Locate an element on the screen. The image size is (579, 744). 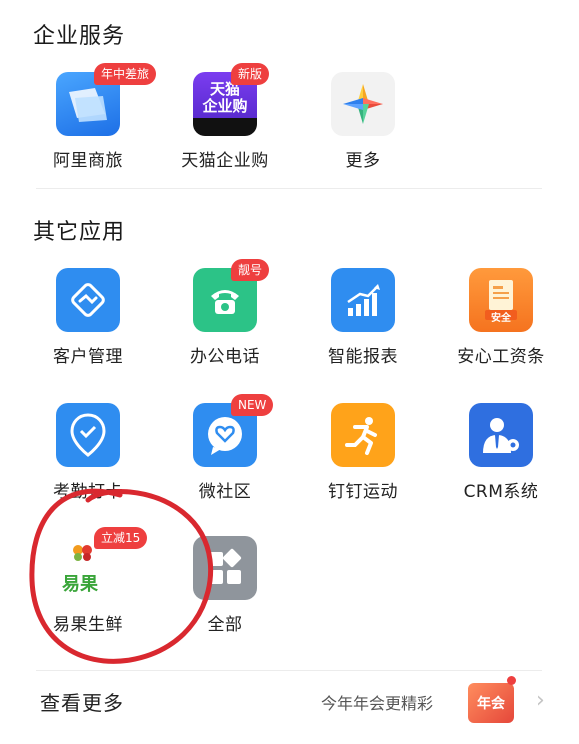
chevron-right-icon: › is located at coordinates (540, 700).